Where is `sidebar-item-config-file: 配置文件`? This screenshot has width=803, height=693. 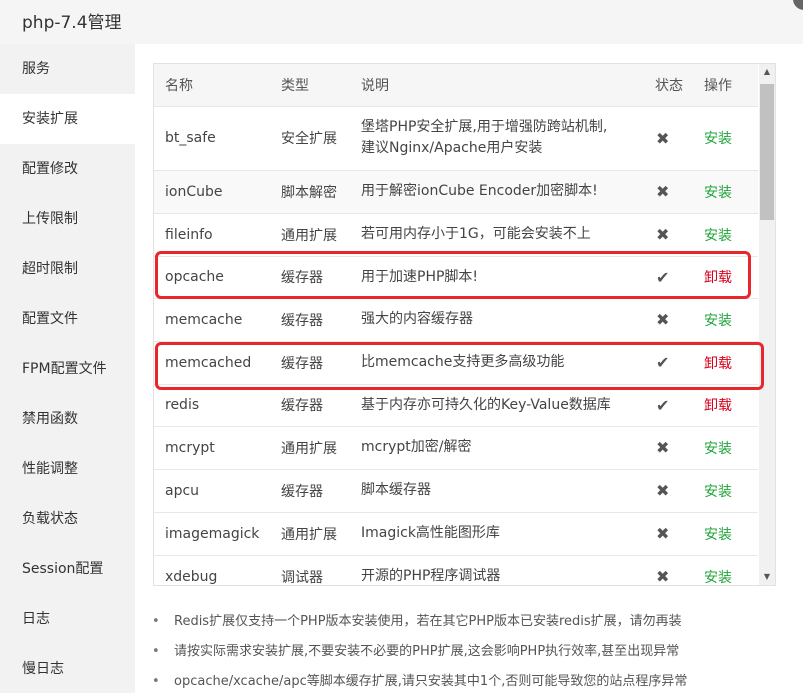 sidebar-item-config-file: 配置文件 is located at coordinates (67, 319).